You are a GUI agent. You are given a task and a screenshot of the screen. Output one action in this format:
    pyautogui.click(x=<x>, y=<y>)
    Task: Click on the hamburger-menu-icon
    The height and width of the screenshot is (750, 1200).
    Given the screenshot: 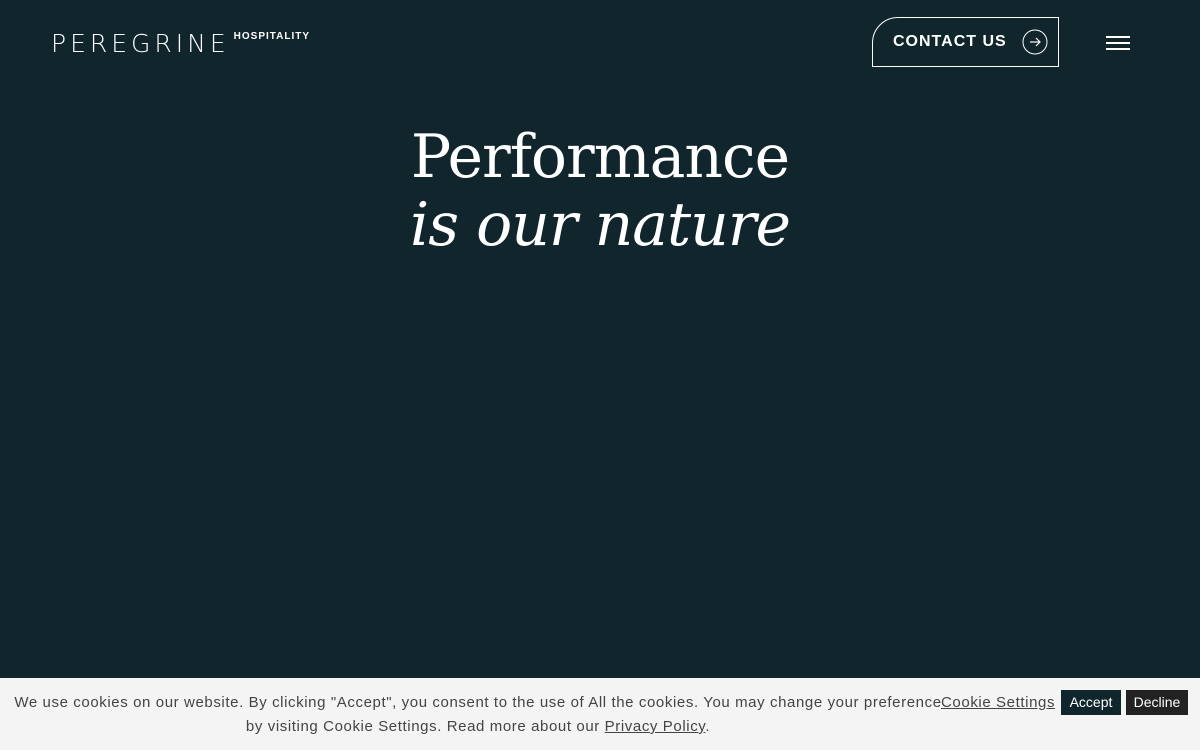 What is the action you would take?
    pyautogui.click(x=1118, y=43)
    